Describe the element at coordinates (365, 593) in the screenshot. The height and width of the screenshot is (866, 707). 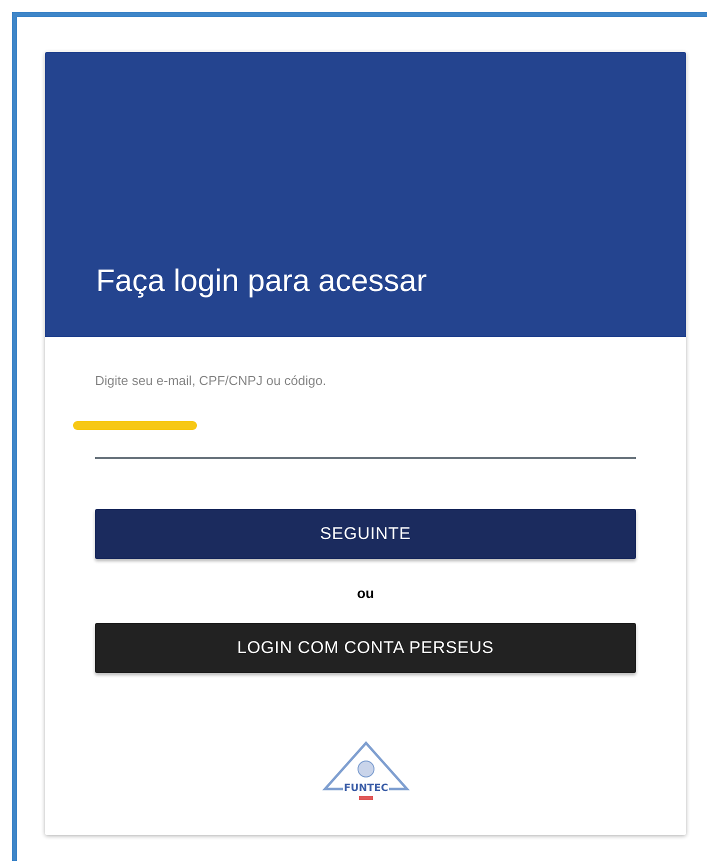
I see `or-separator: ou` at that location.